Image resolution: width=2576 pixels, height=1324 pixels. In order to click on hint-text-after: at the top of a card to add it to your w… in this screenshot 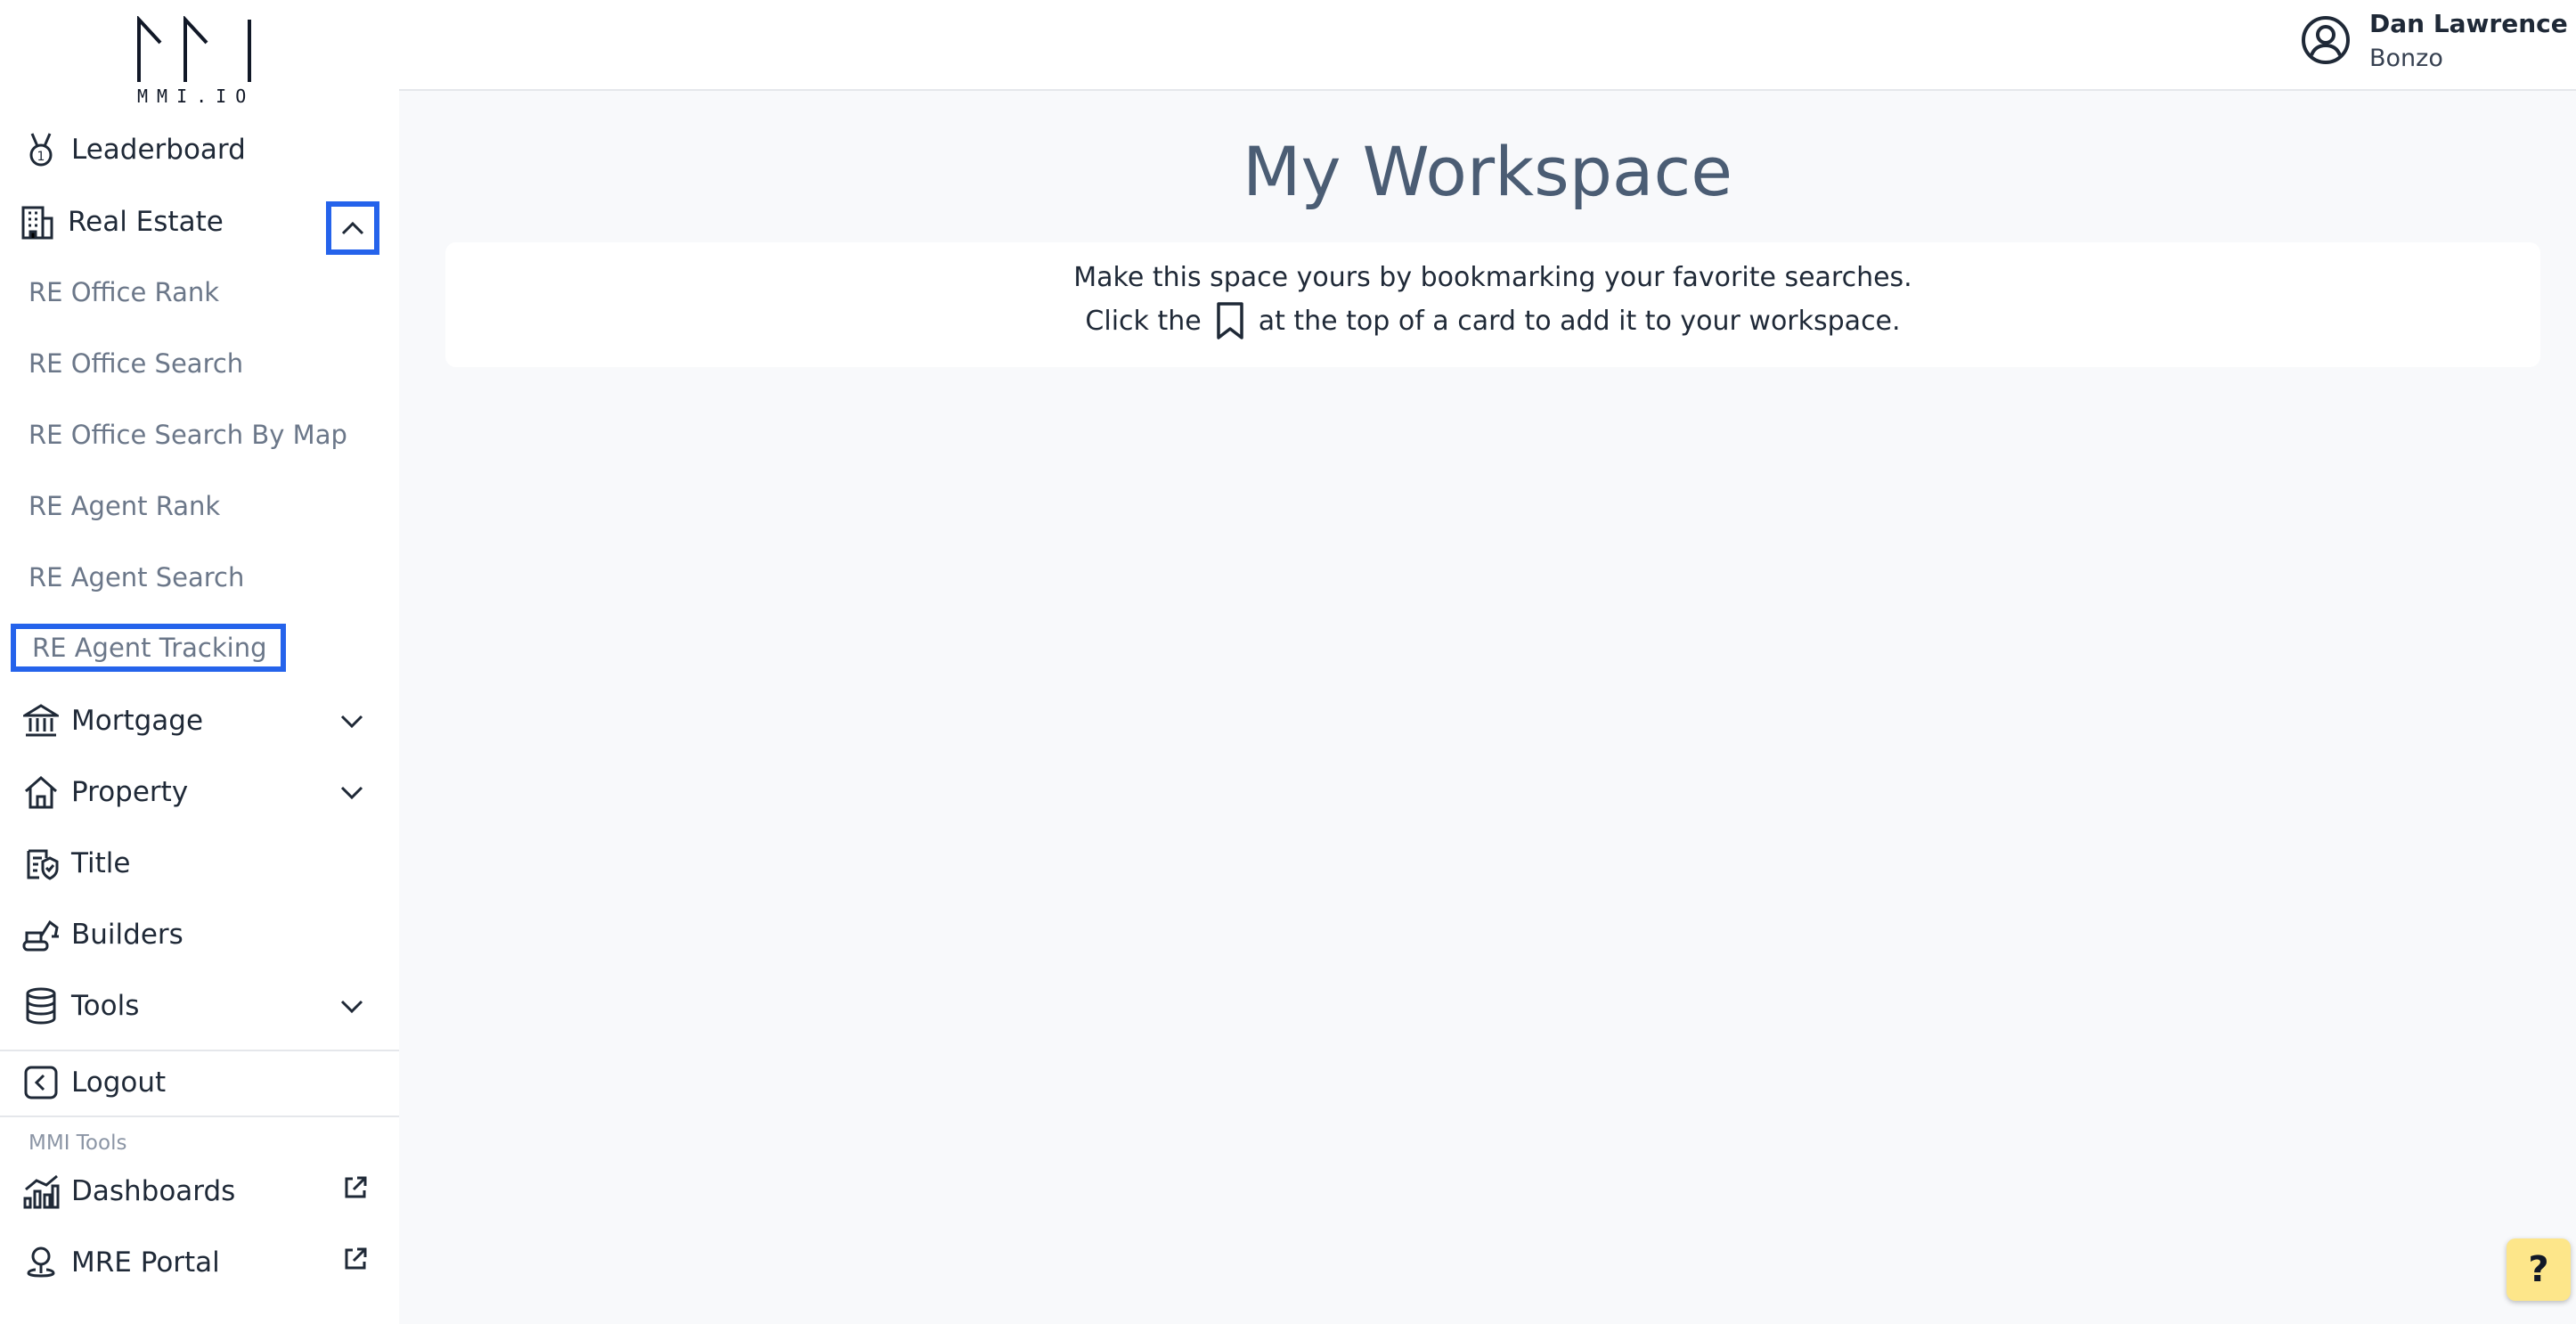, I will do `click(1580, 321)`.